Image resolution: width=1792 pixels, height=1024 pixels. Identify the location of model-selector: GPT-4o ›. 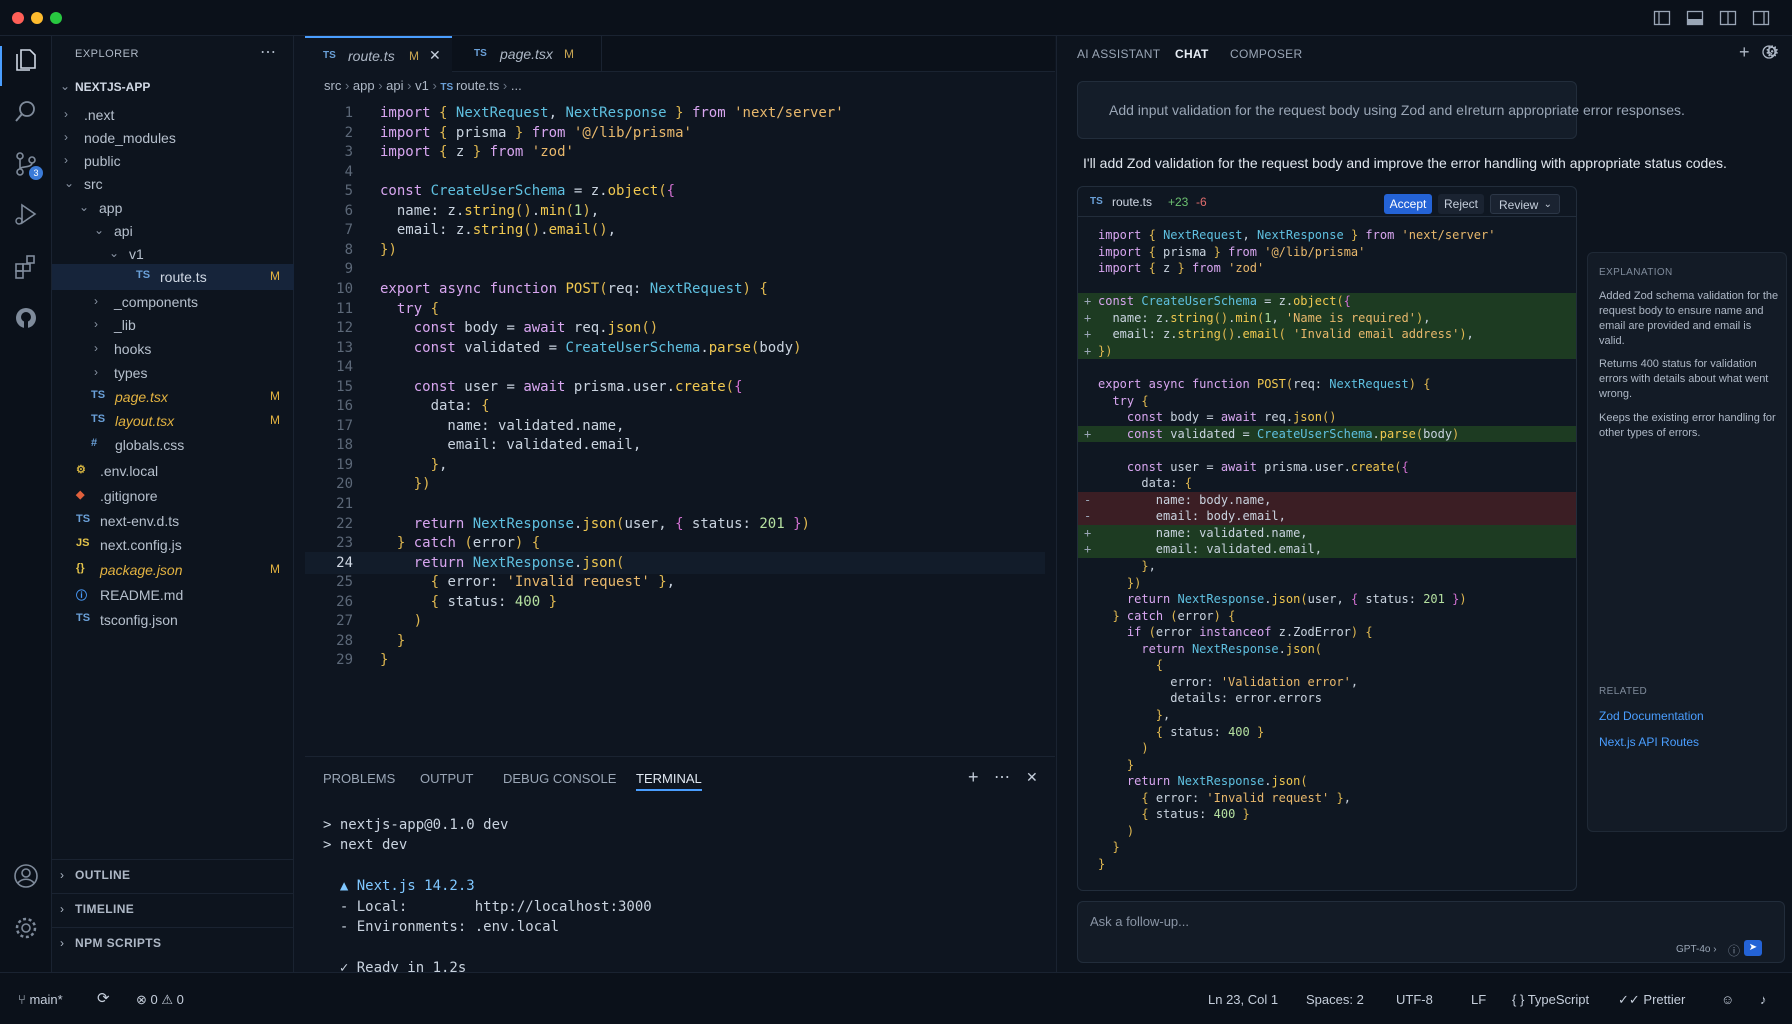
(1696, 949).